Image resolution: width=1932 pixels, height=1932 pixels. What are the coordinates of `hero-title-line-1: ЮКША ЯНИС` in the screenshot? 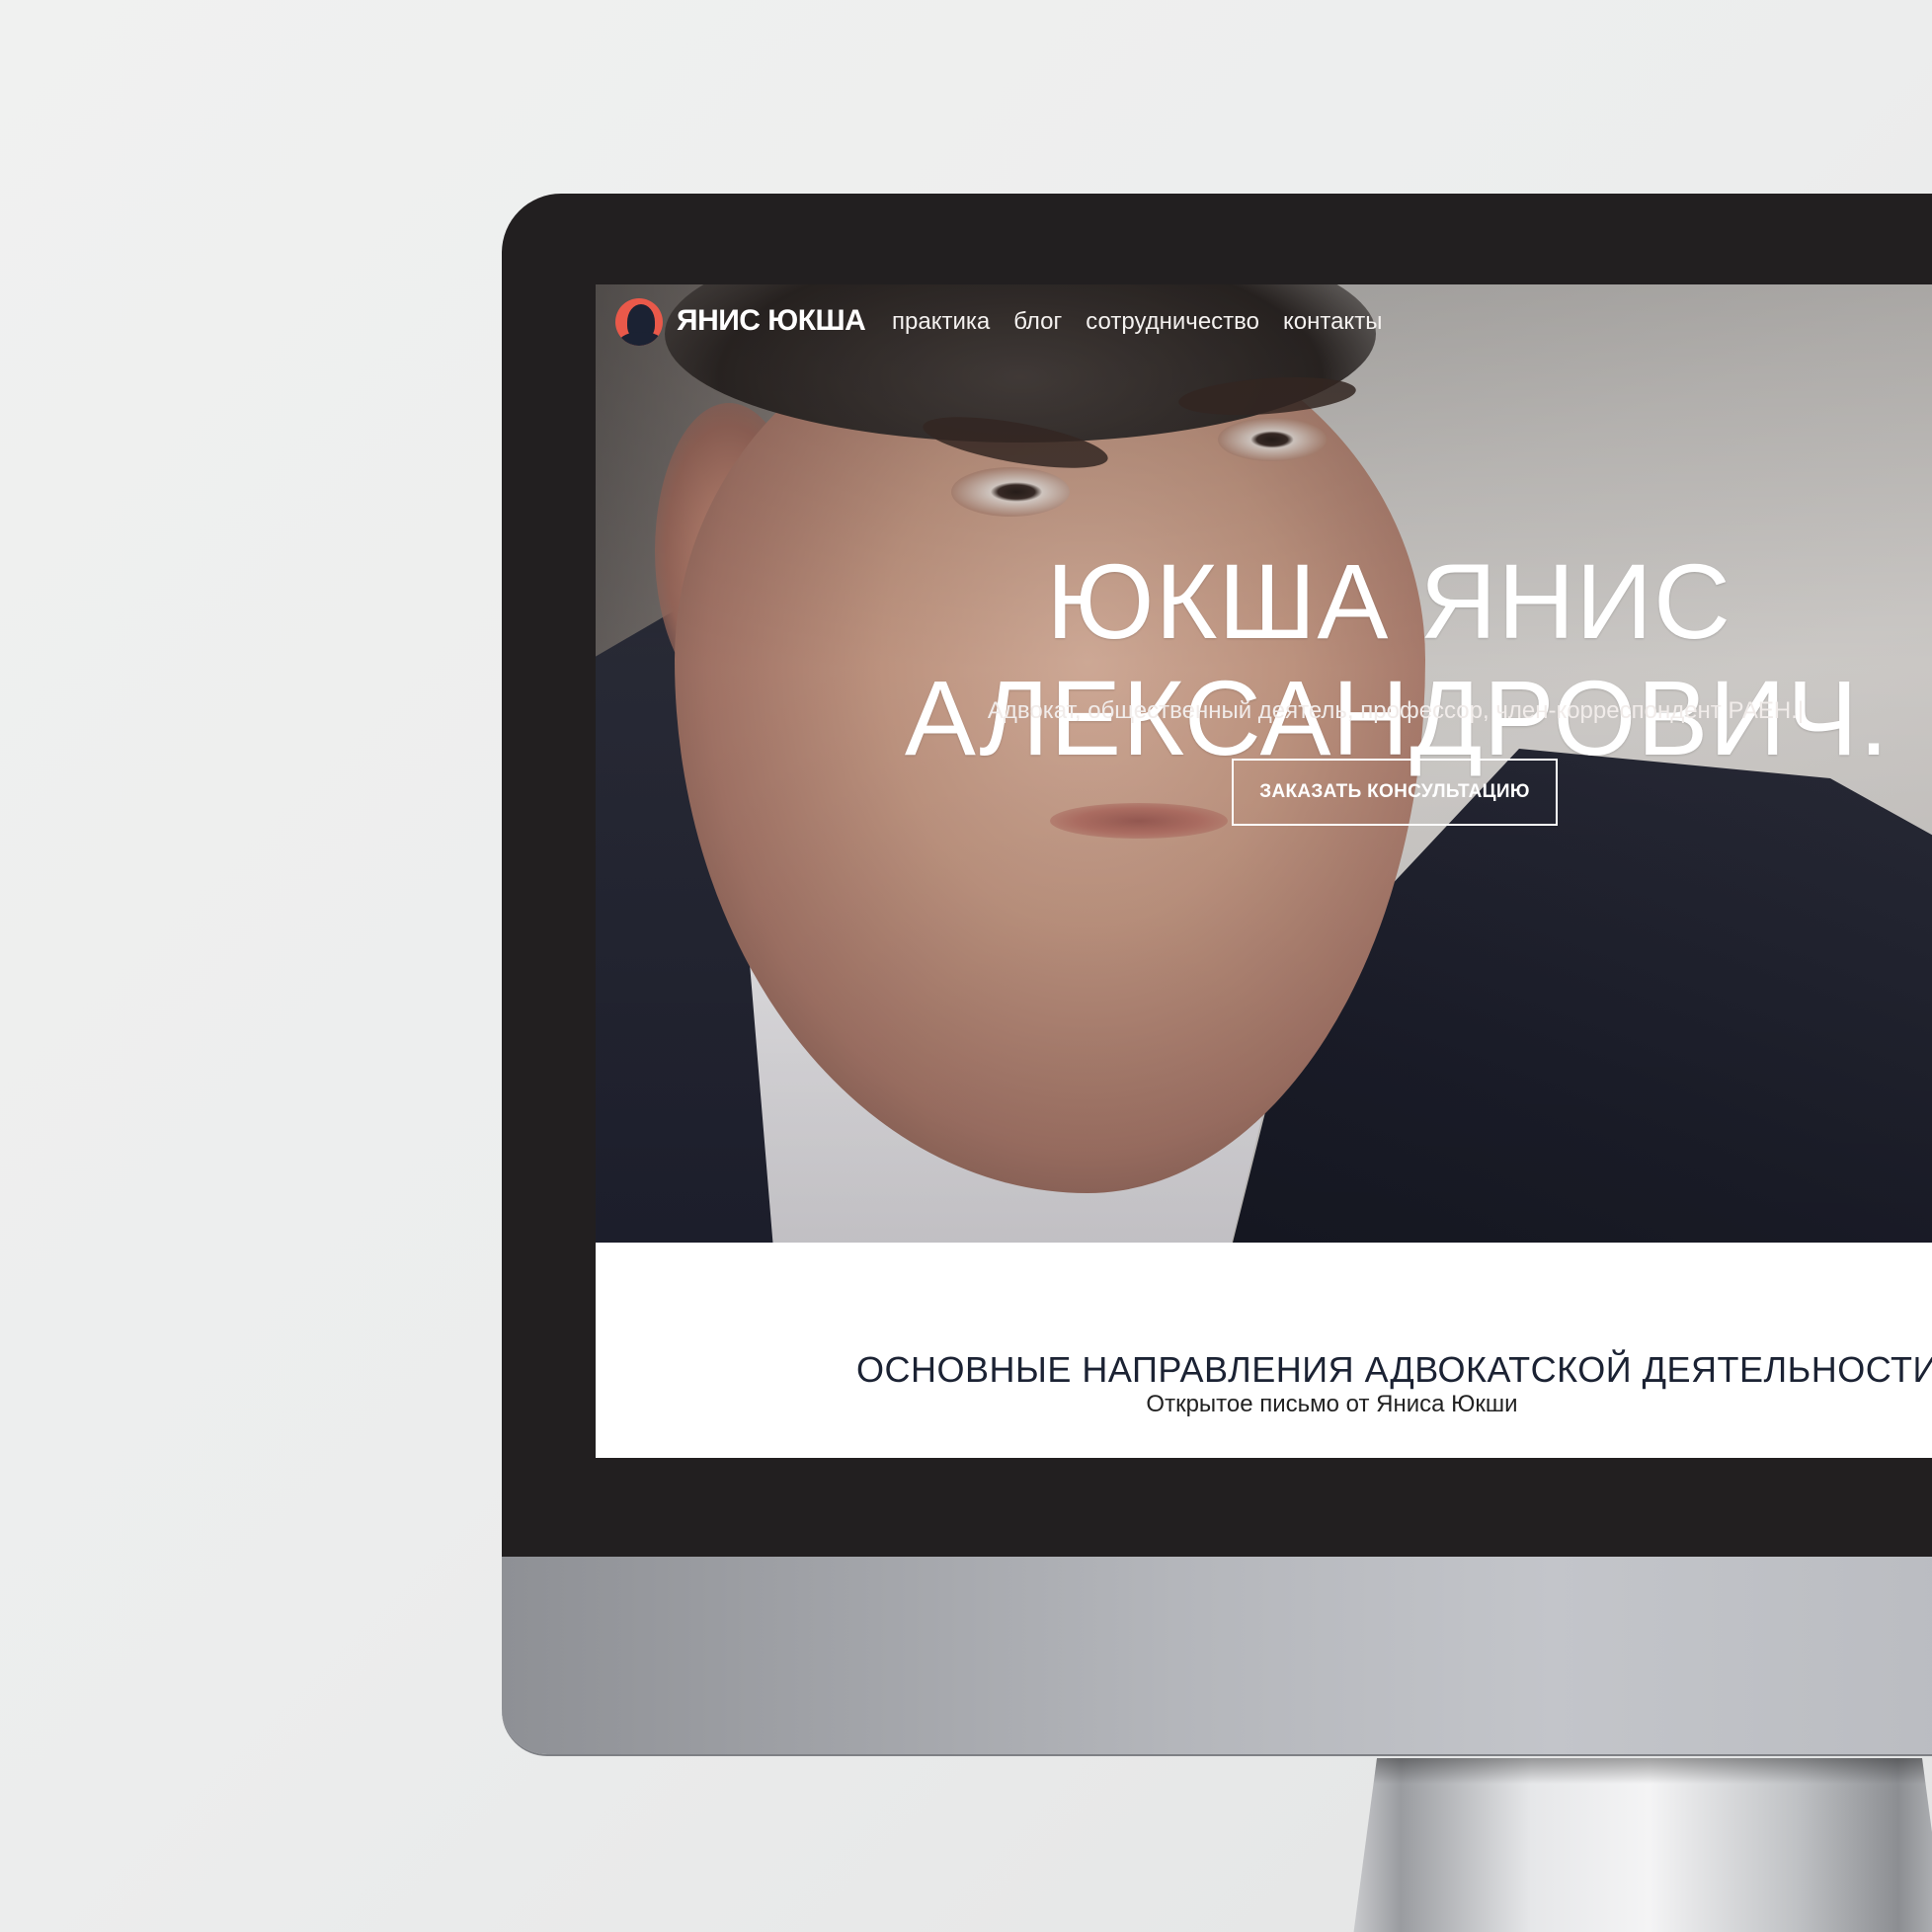 It's located at (1388, 601).